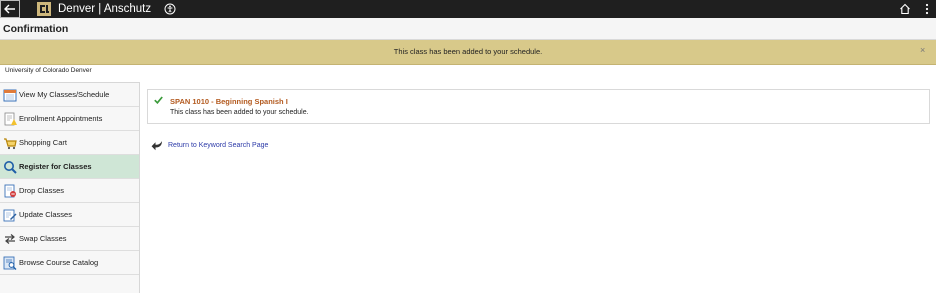 The image size is (936, 293). I want to click on cart-icon, so click(10, 143).